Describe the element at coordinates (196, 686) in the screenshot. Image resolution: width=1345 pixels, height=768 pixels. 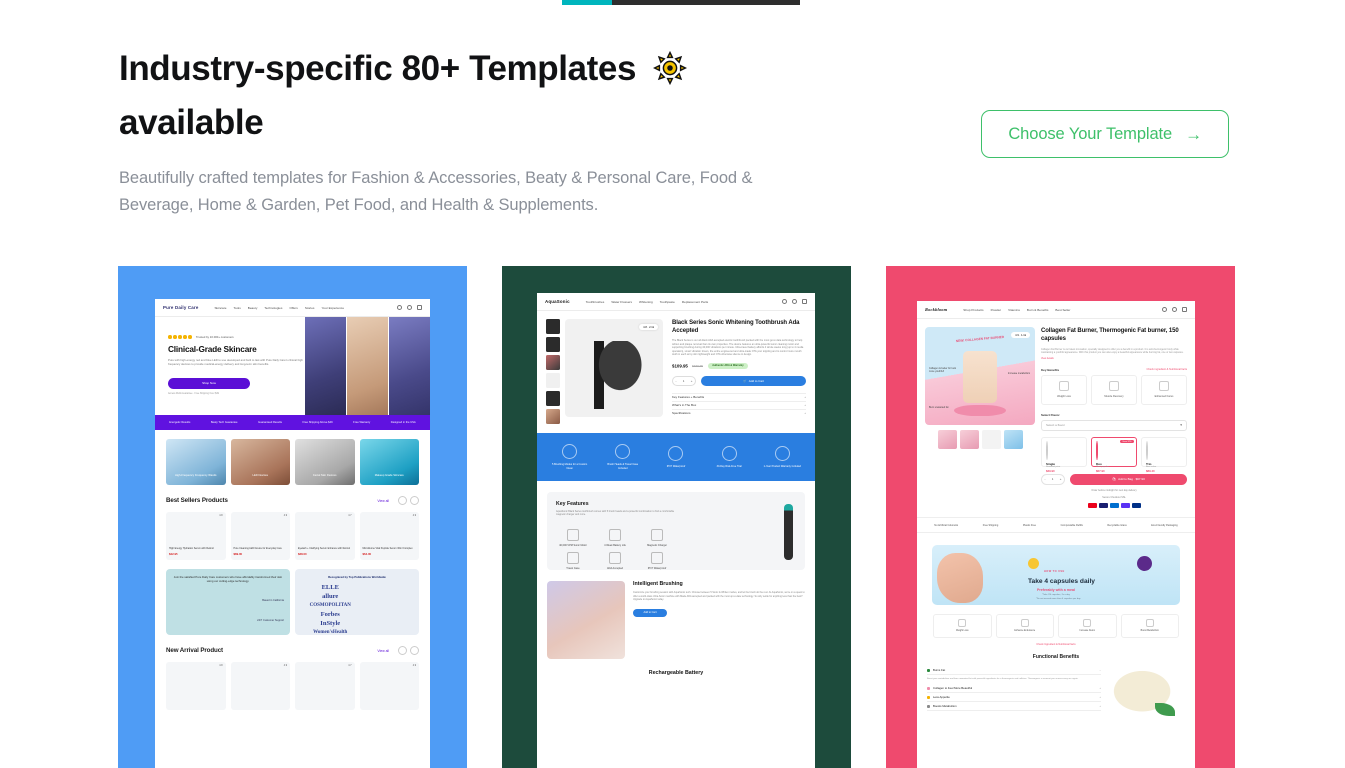
I see `product-card: 4.8` at that location.